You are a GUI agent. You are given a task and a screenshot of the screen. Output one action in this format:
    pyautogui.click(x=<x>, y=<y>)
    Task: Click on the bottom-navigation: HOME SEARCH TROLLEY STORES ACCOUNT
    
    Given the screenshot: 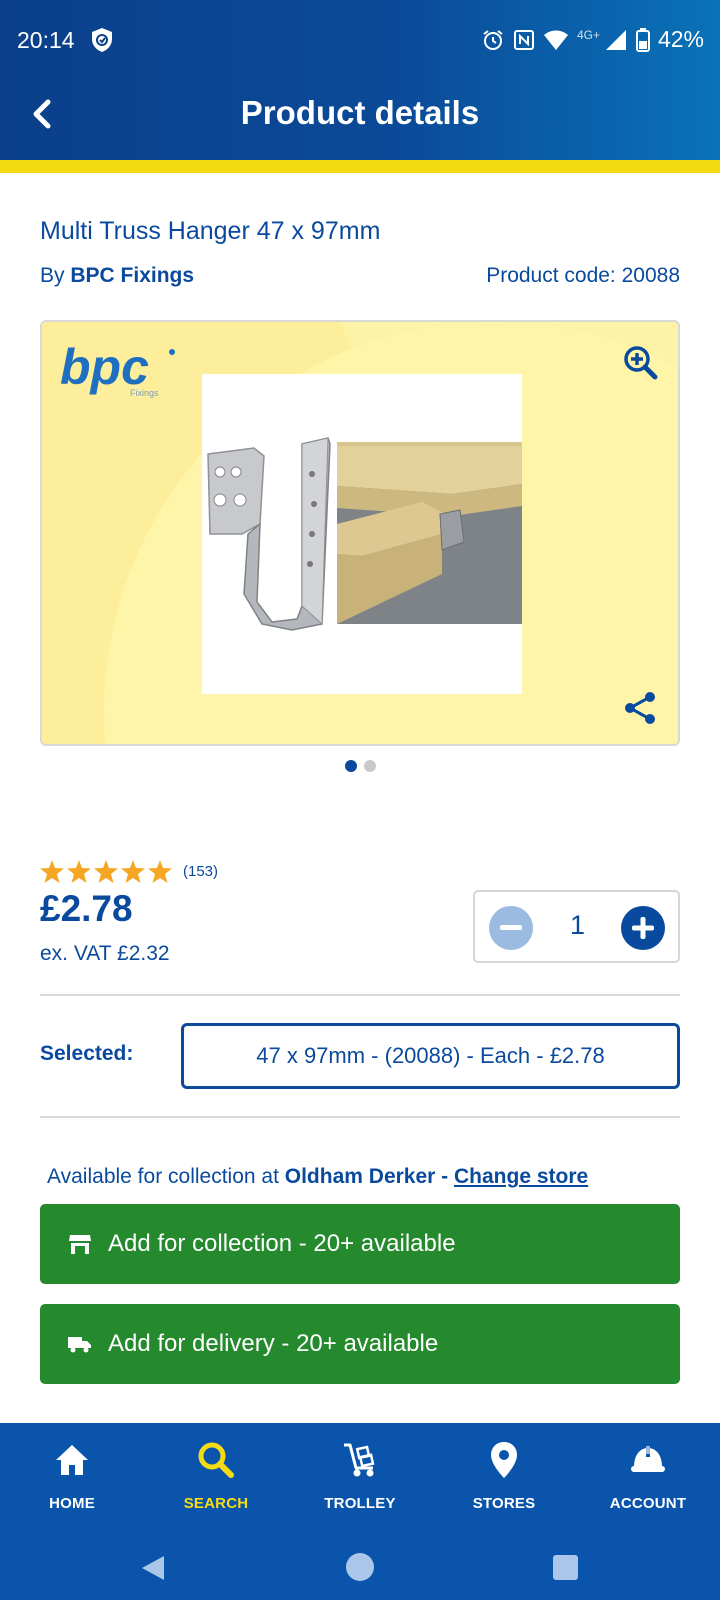 What is the action you would take?
    pyautogui.click(x=360, y=1480)
    